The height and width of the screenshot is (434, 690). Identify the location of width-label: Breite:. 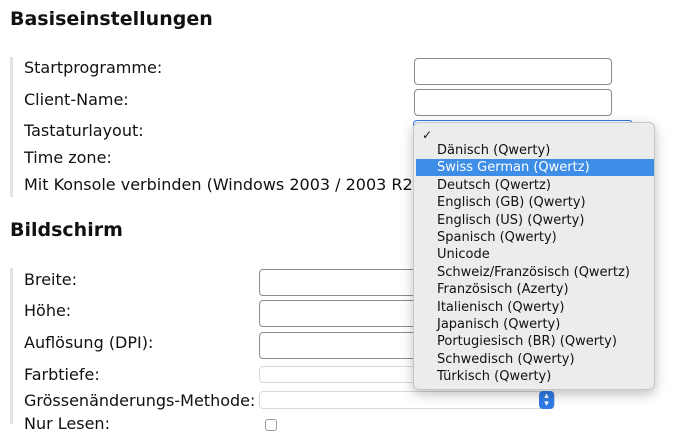
(50, 279).